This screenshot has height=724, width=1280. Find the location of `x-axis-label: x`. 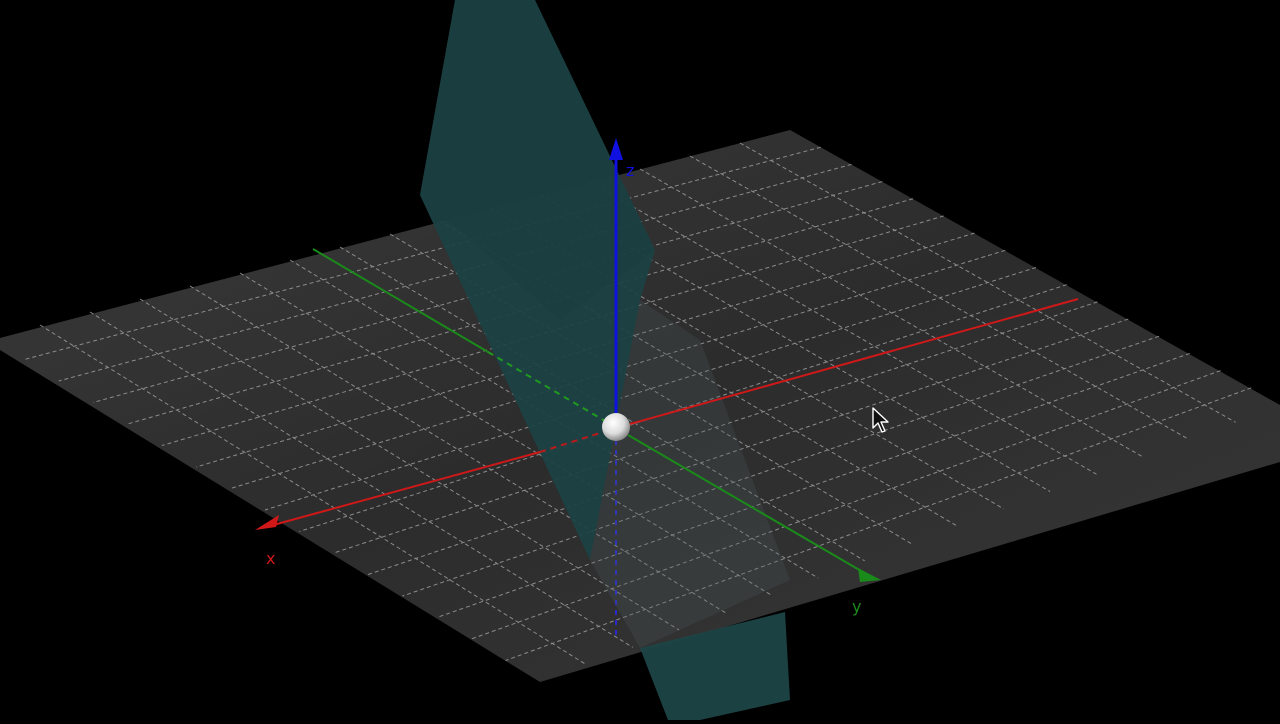

x-axis-label: x is located at coordinates (270, 558).